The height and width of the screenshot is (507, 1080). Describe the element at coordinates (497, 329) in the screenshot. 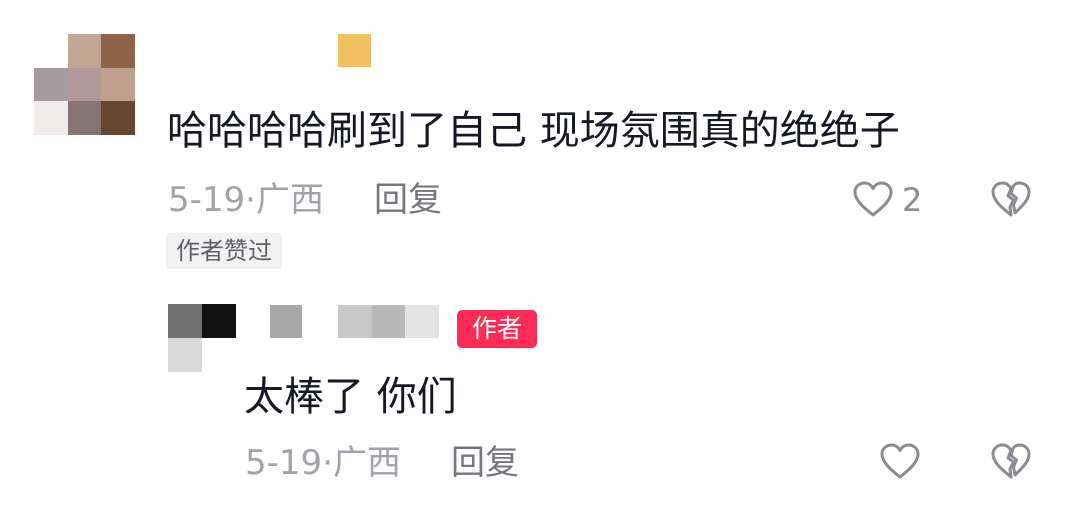

I see `author-badge: 作者` at that location.